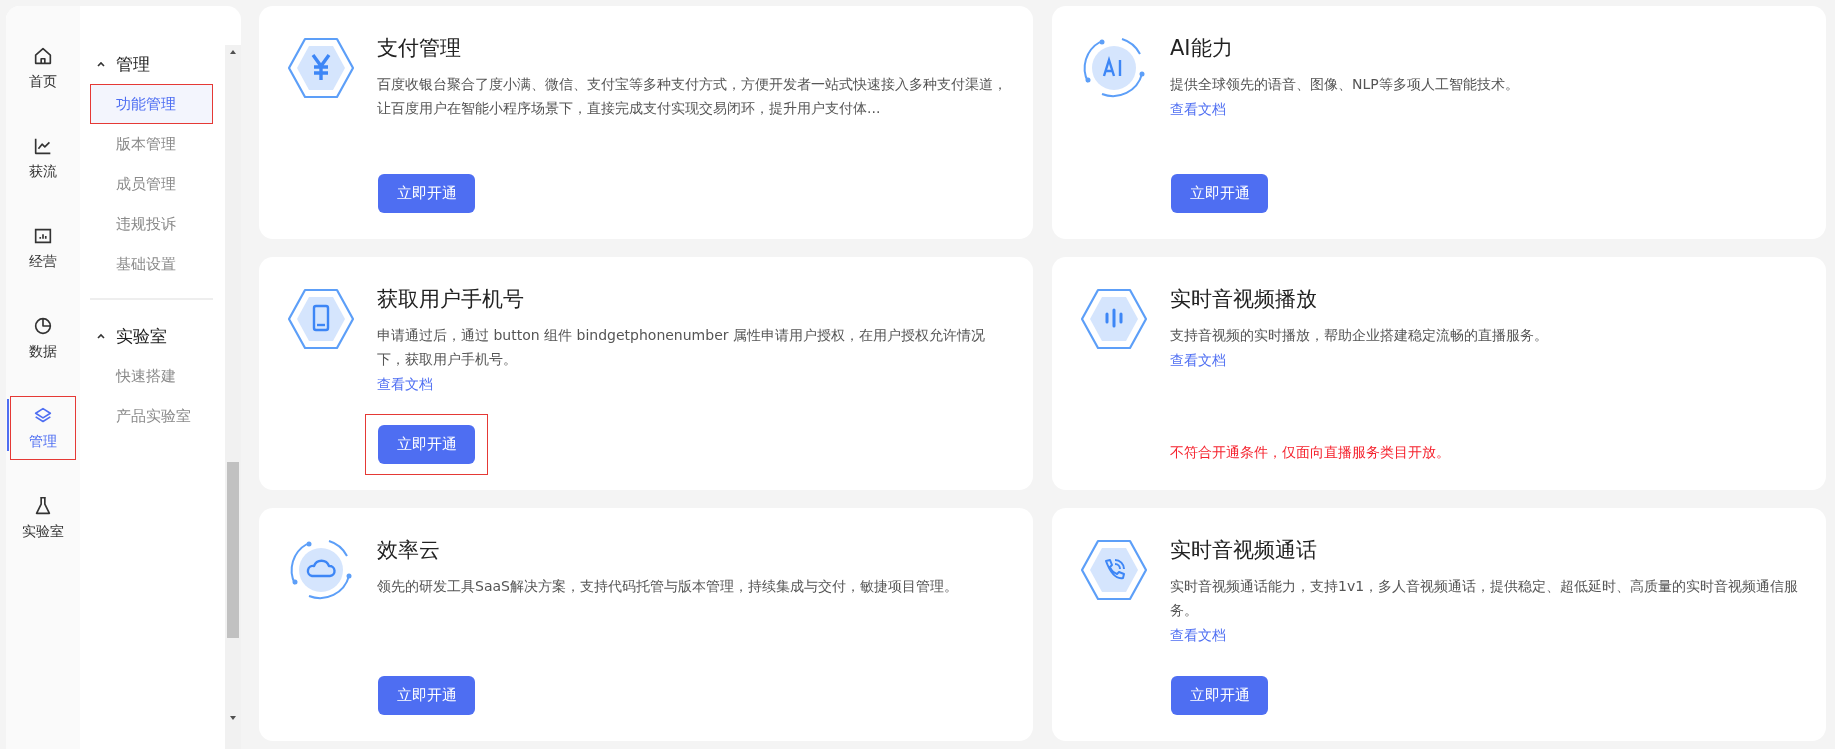 The image size is (1835, 749). What do you see at coordinates (151, 416) in the screenshot?
I see `submenu-item: 产品实验室` at bounding box center [151, 416].